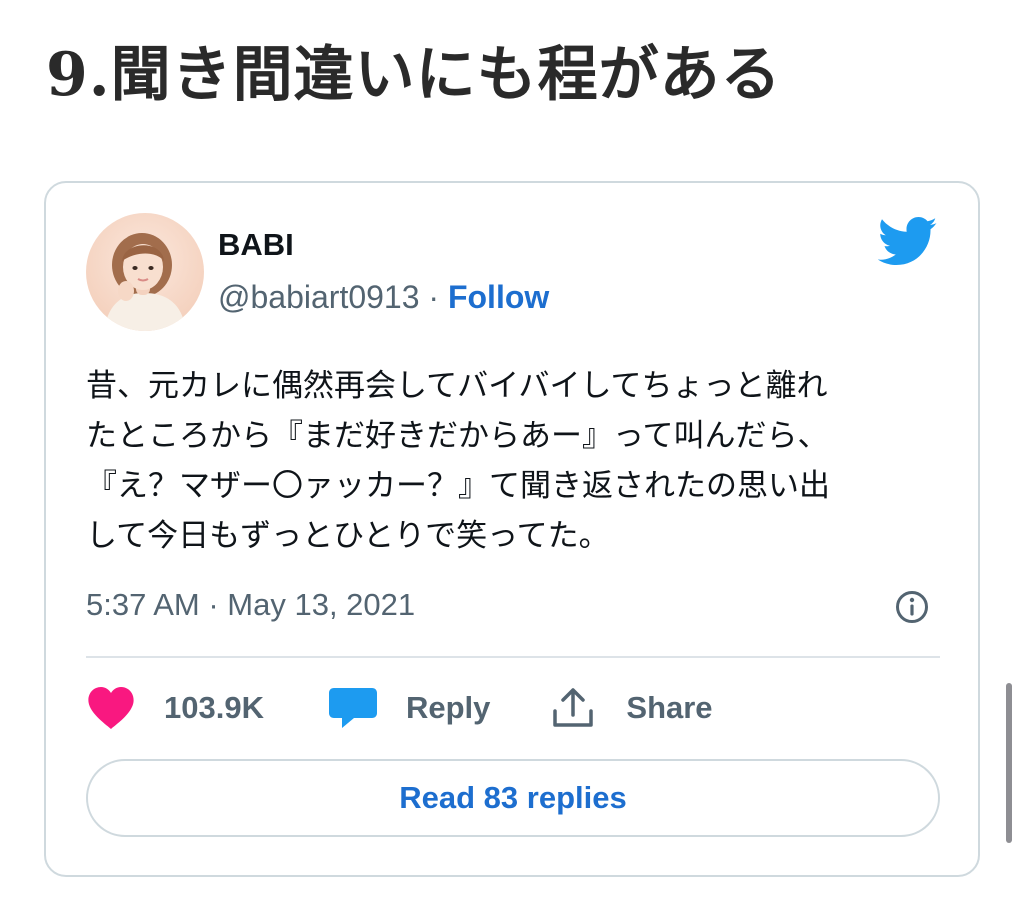  I want to click on avatar-image, so click(145, 272).